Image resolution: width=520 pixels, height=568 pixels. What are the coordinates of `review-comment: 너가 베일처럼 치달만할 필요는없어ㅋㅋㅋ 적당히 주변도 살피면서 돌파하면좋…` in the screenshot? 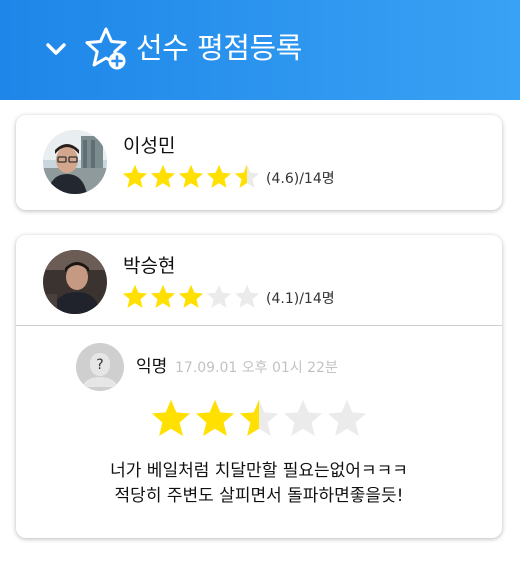 It's located at (259, 484).